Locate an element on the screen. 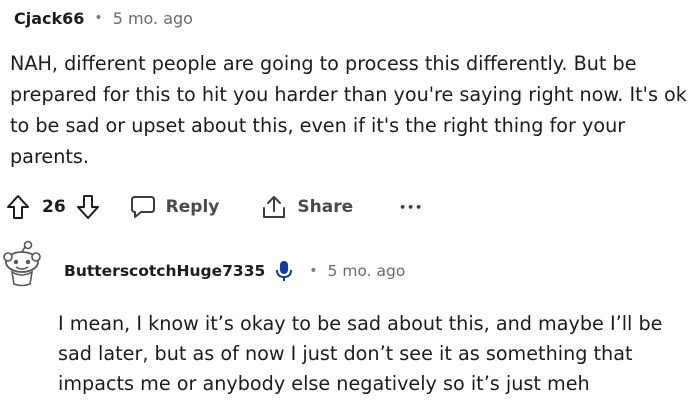  downvote-arrow-icon is located at coordinates (87, 207).